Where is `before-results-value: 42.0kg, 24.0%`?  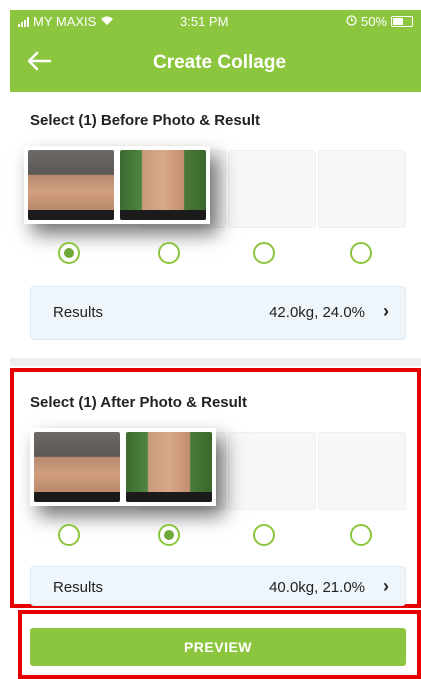
before-results-value: 42.0kg, 24.0% is located at coordinates (317, 312).